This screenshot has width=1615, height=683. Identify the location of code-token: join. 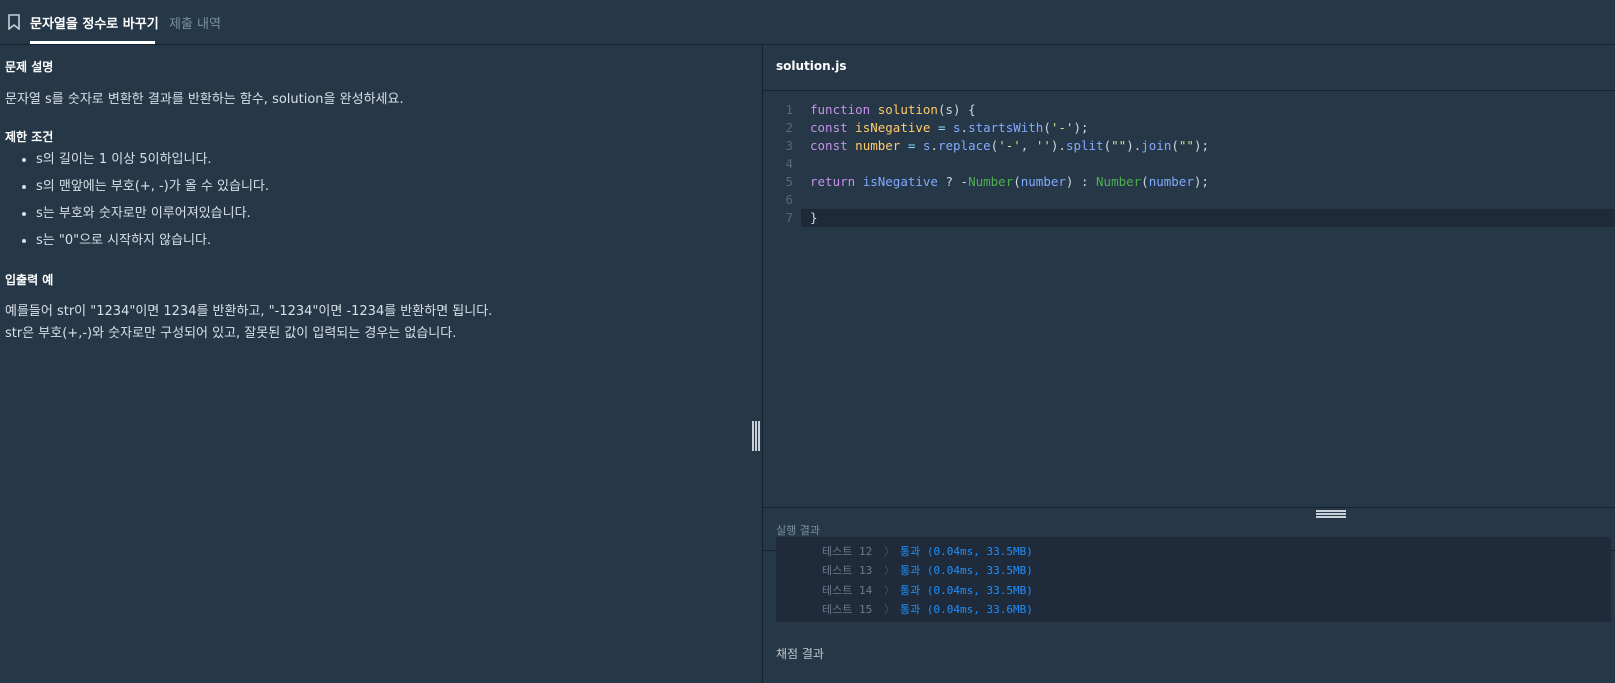
(1156, 145).